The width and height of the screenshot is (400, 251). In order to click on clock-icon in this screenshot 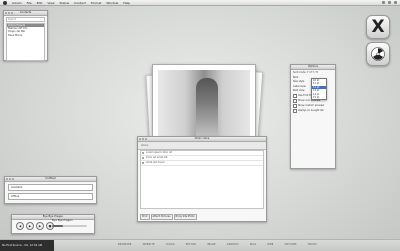, I will do `click(389, 2)`.